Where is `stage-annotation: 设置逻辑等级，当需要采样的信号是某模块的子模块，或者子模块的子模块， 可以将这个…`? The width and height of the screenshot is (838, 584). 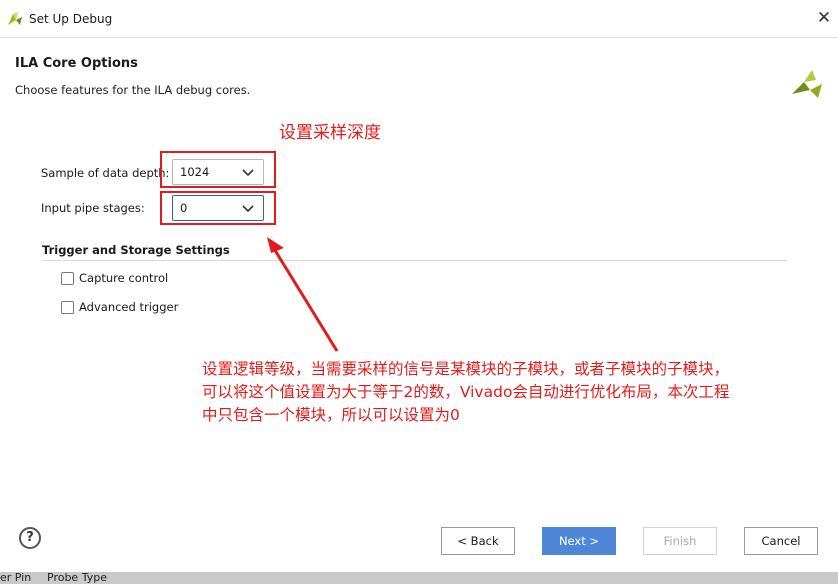
stage-annotation: 设置逻辑等级，当需要采样的信号是某模块的子模块，或者子模块的子模块， 可以将这个… is located at coordinates (465, 392).